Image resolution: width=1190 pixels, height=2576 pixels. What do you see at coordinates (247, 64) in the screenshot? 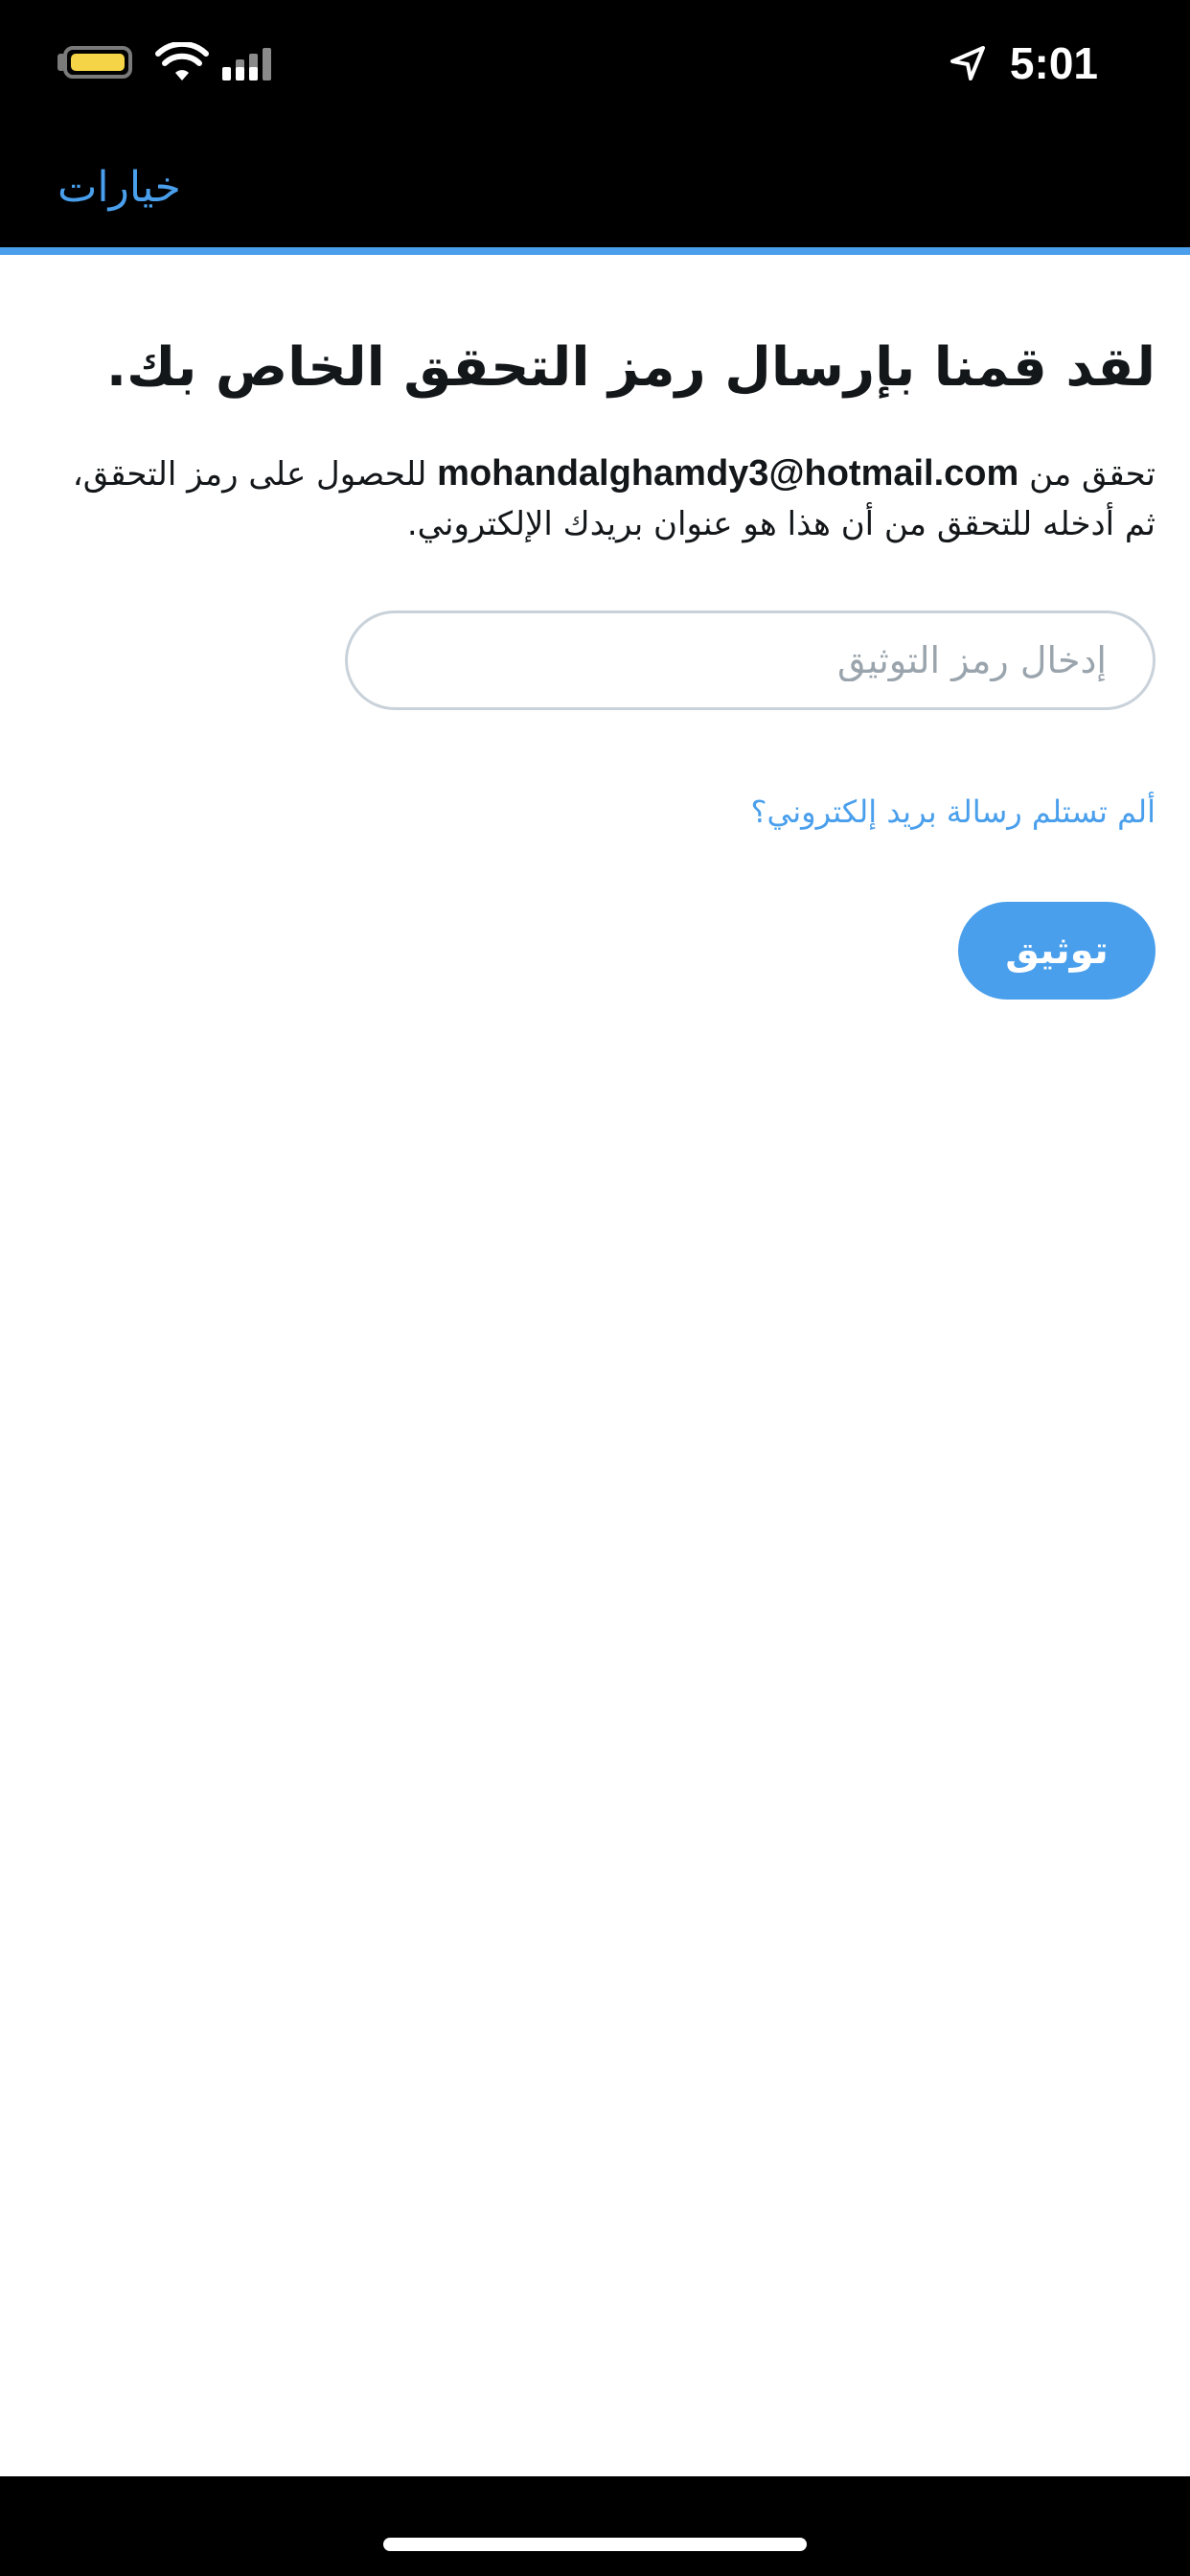
I see `cellular-signal-icon` at bounding box center [247, 64].